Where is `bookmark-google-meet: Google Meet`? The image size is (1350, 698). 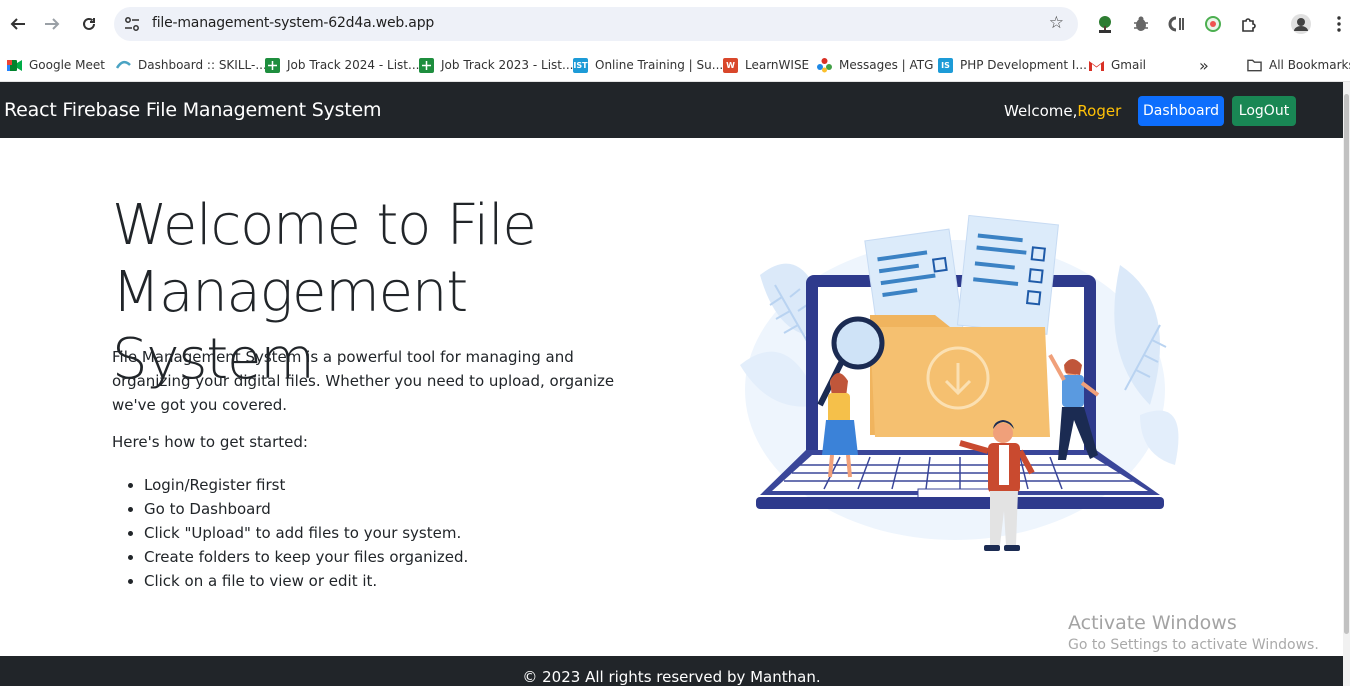
bookmark-google-meet: Google Meet is located at coordinates (56, 65).